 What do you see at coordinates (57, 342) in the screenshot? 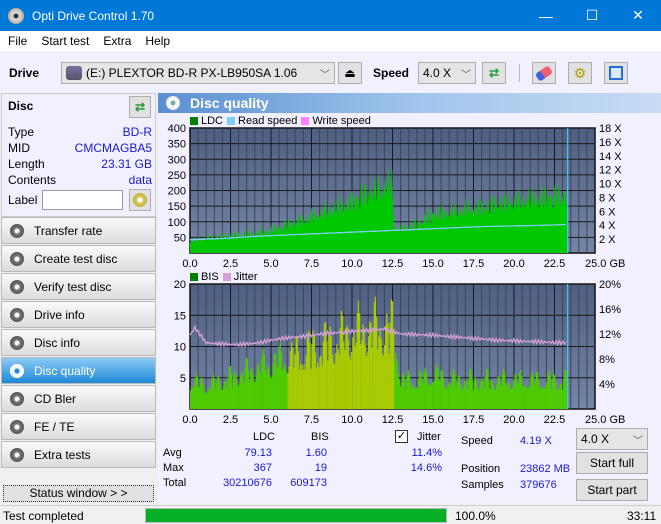
I see `nav-label: Disc info` at bounding box center [57, 342].